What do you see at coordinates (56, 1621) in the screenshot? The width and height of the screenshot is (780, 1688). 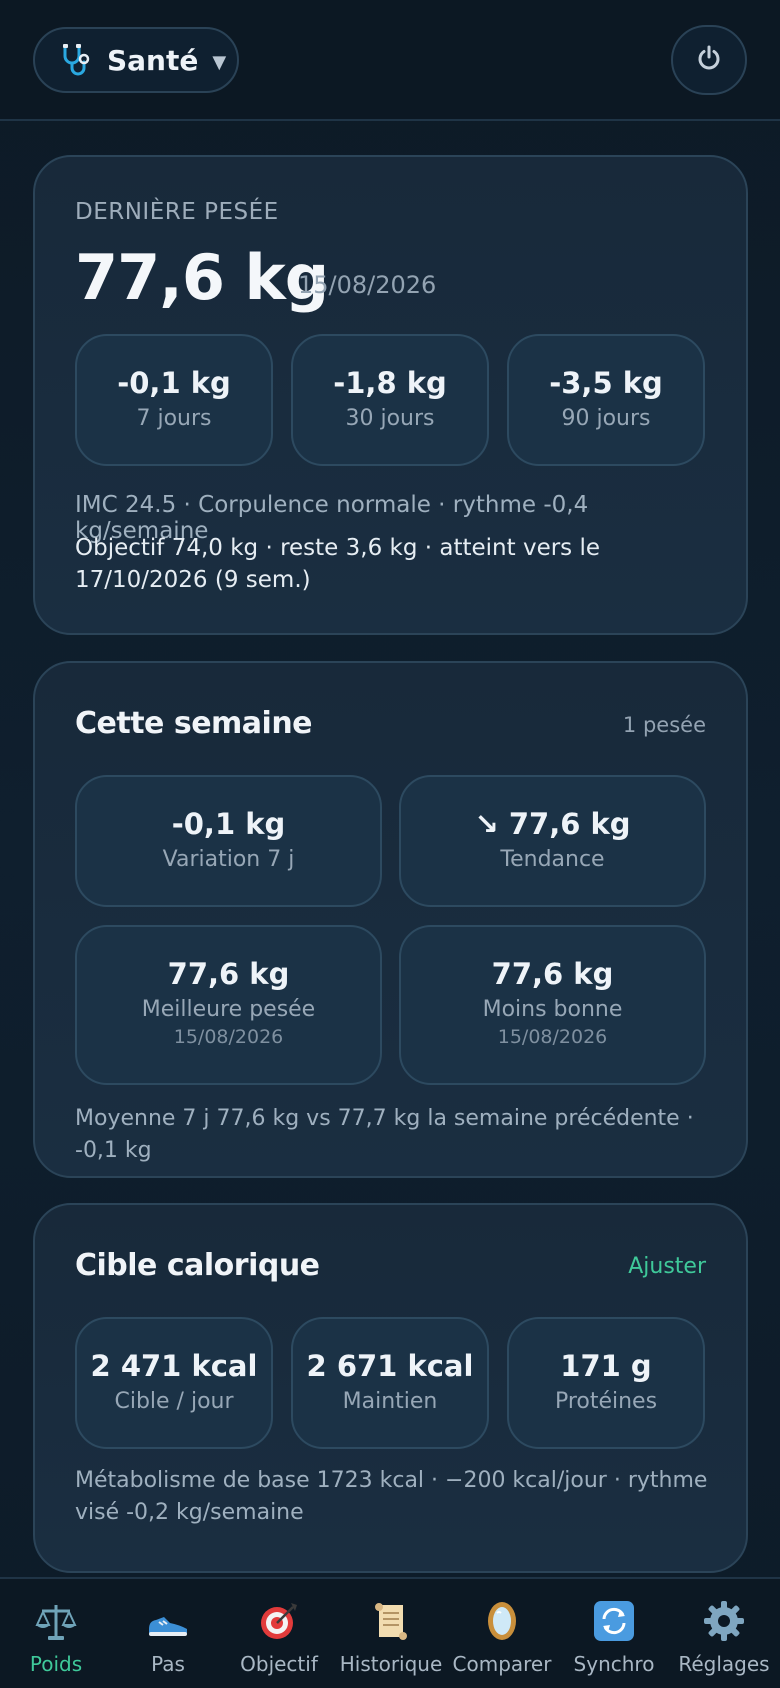 I see `scale-icon` at bounding box center [56, 1621].